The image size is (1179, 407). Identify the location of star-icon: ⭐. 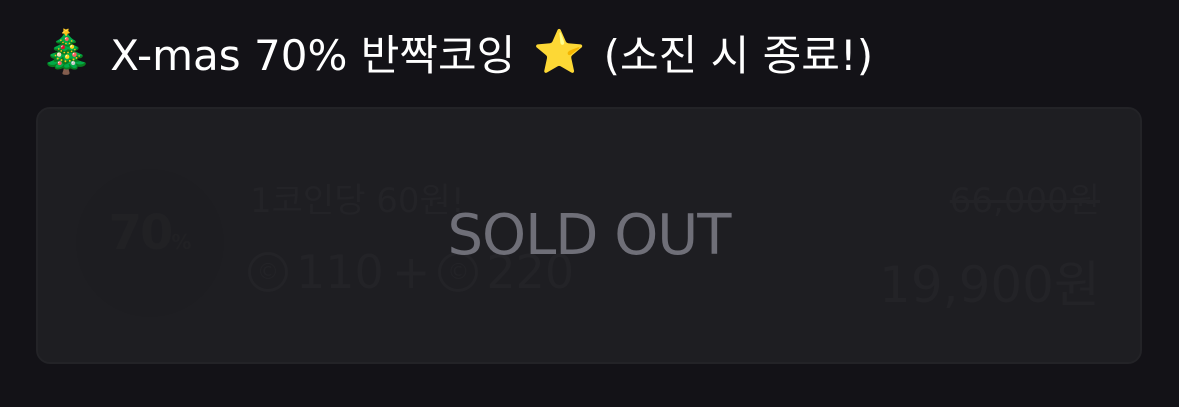
(559, 51).